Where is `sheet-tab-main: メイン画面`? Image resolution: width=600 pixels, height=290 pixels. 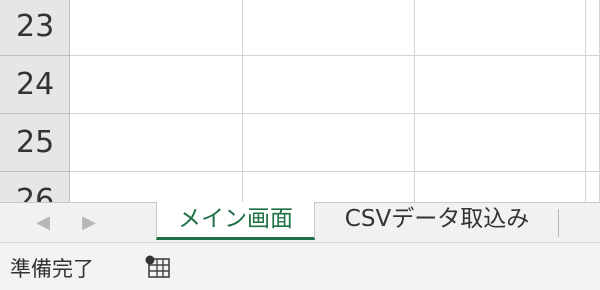 sheet-tab-main: メイン画面 is located at coordinates (235, 221).